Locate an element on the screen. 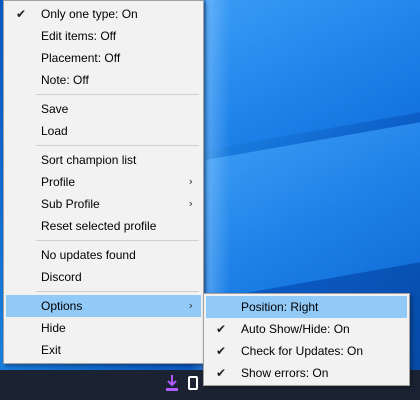 This screenshot has width=420, height=400. menu-item-label: Placement: Off is located at coordinates (81, 58).